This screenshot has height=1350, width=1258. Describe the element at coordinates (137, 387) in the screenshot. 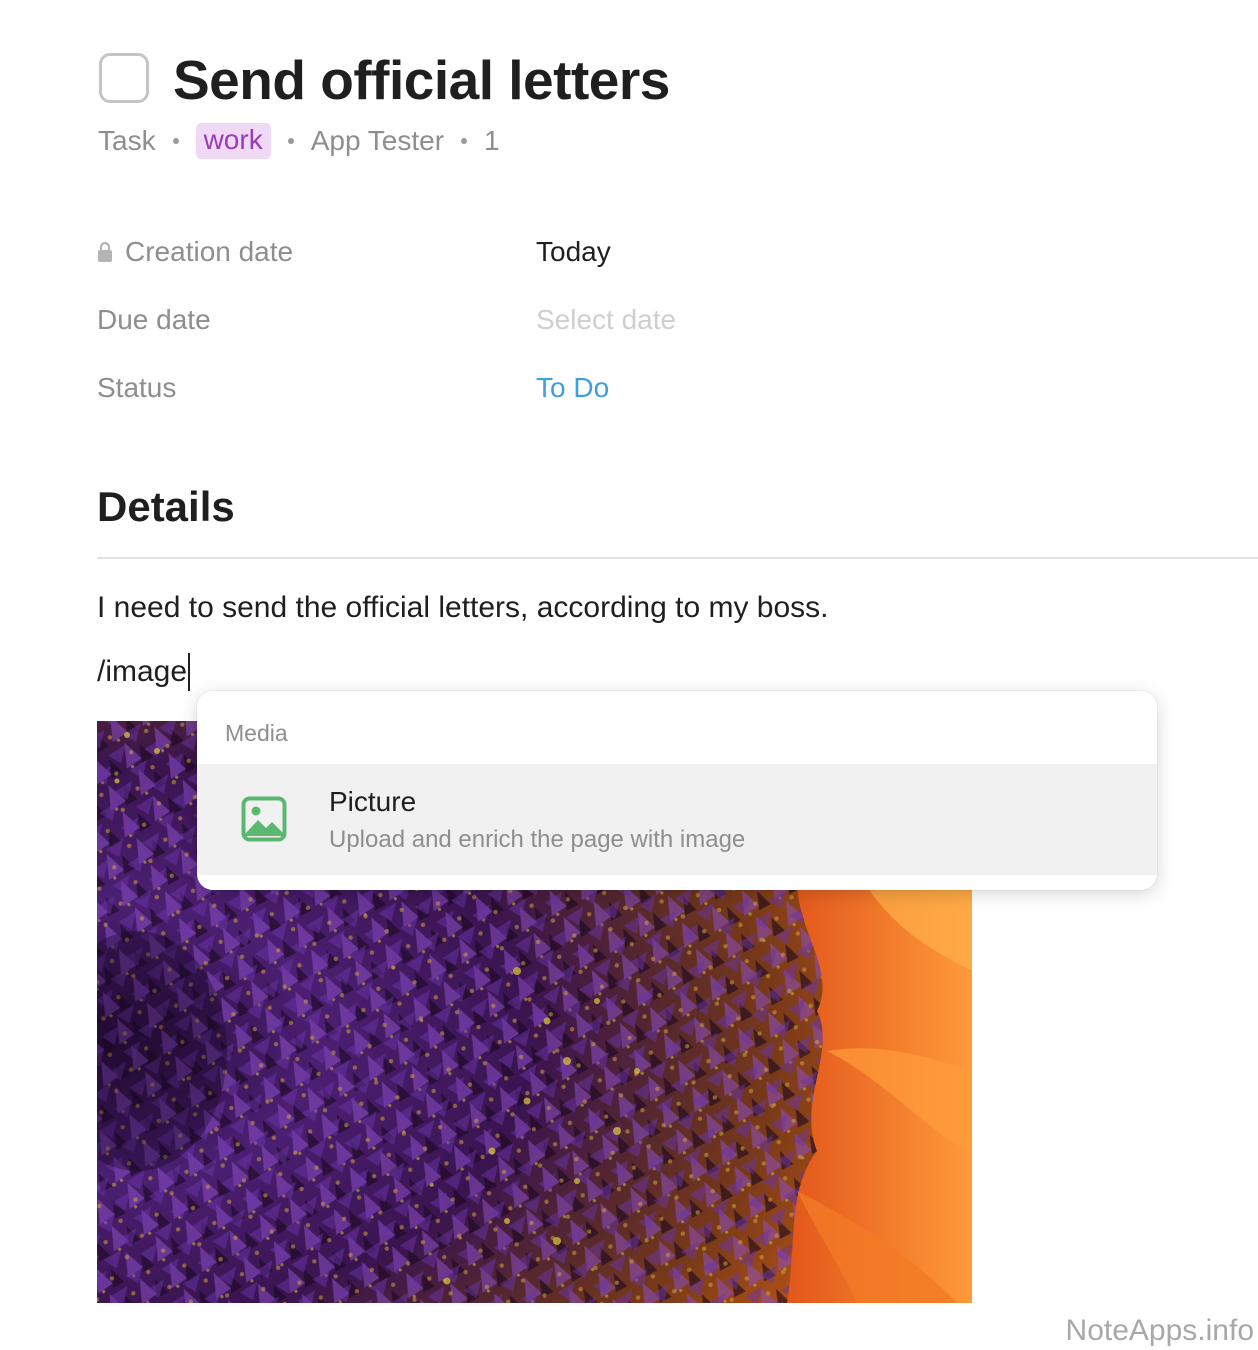

I see `property-label-status: Status` at that location.